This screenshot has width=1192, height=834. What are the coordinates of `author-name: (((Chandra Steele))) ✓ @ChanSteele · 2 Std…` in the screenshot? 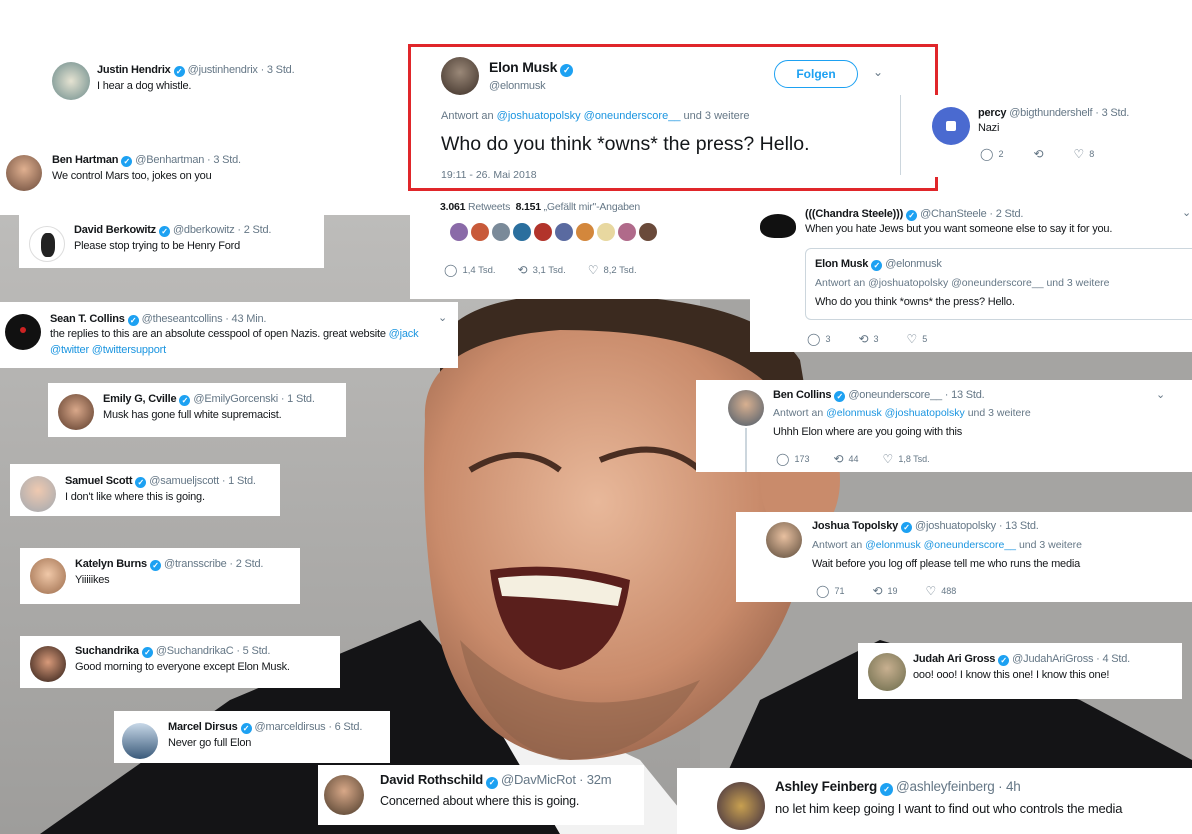 It's located at (914, 214).